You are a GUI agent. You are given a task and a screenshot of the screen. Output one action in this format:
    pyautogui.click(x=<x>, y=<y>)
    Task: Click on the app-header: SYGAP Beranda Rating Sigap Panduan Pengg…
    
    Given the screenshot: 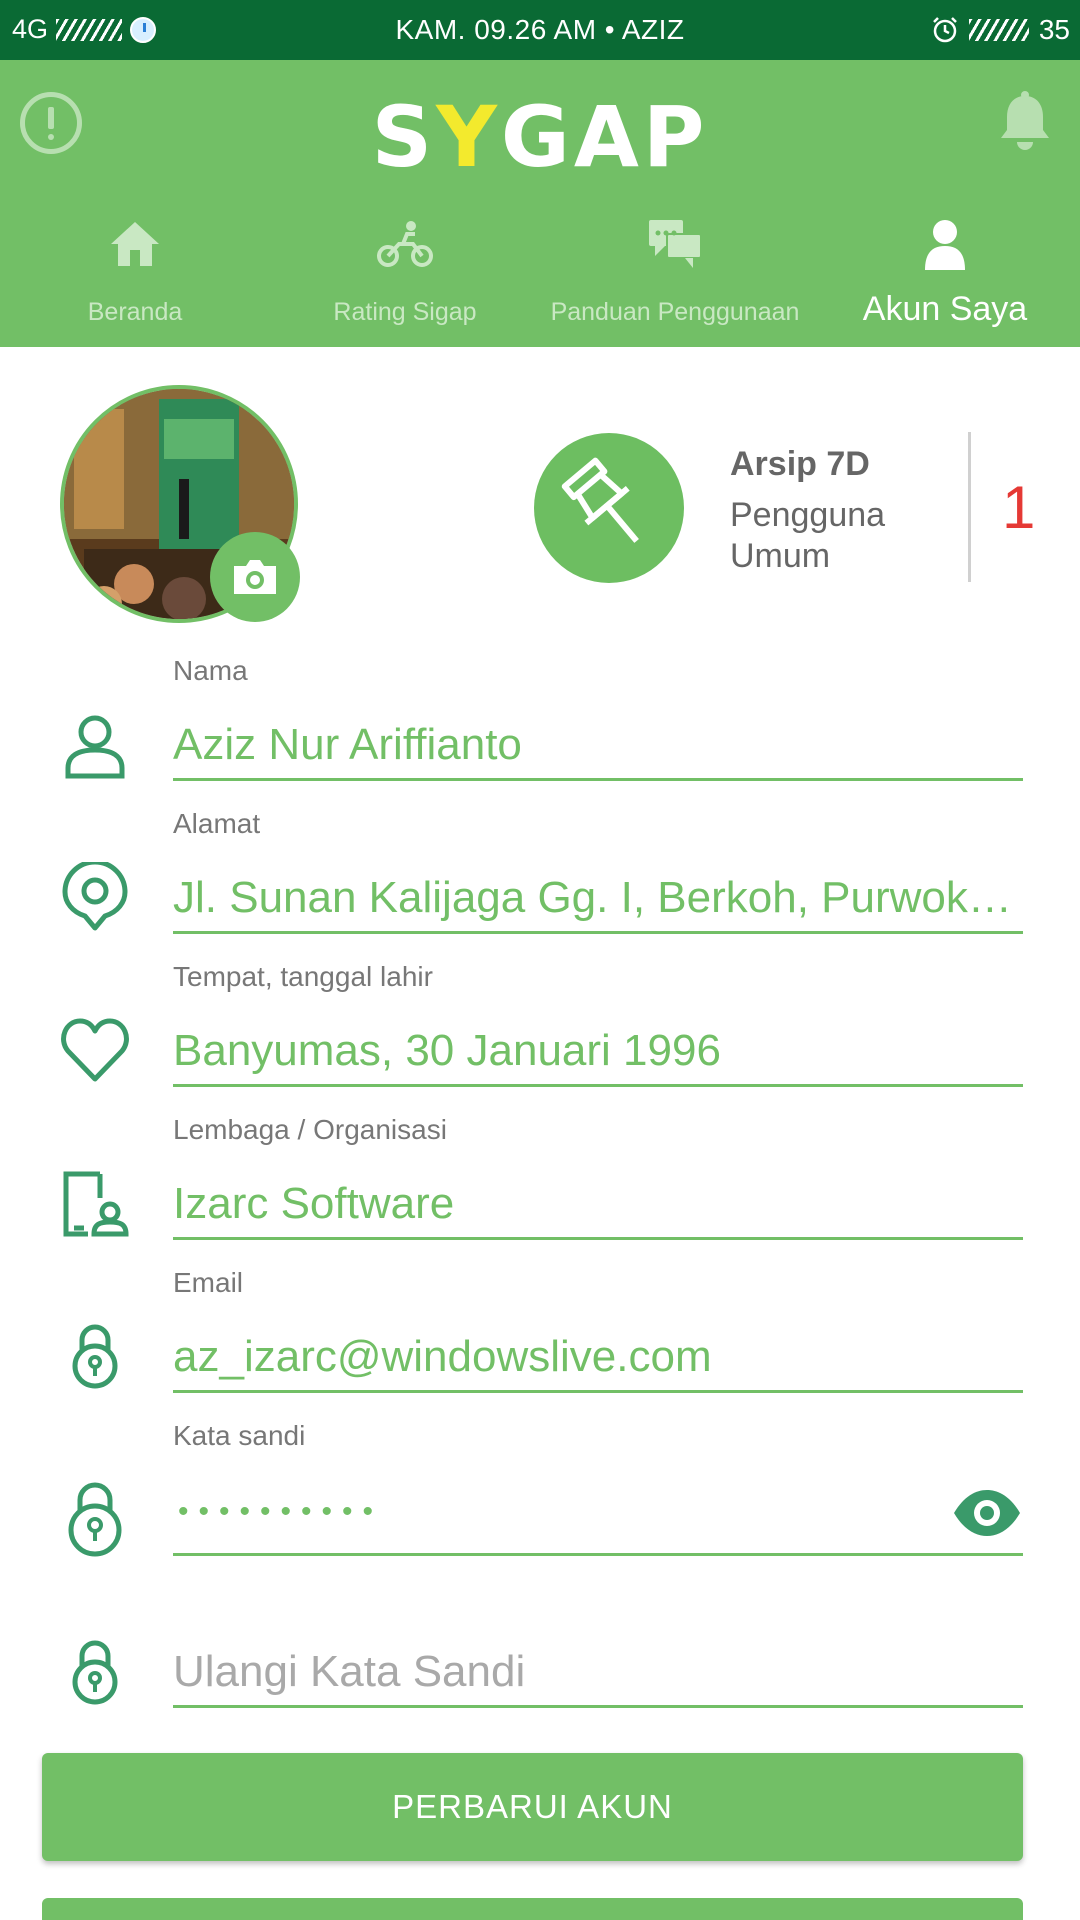 What is the action you would take?
    pyautogui.click(x=540, y=203)
    